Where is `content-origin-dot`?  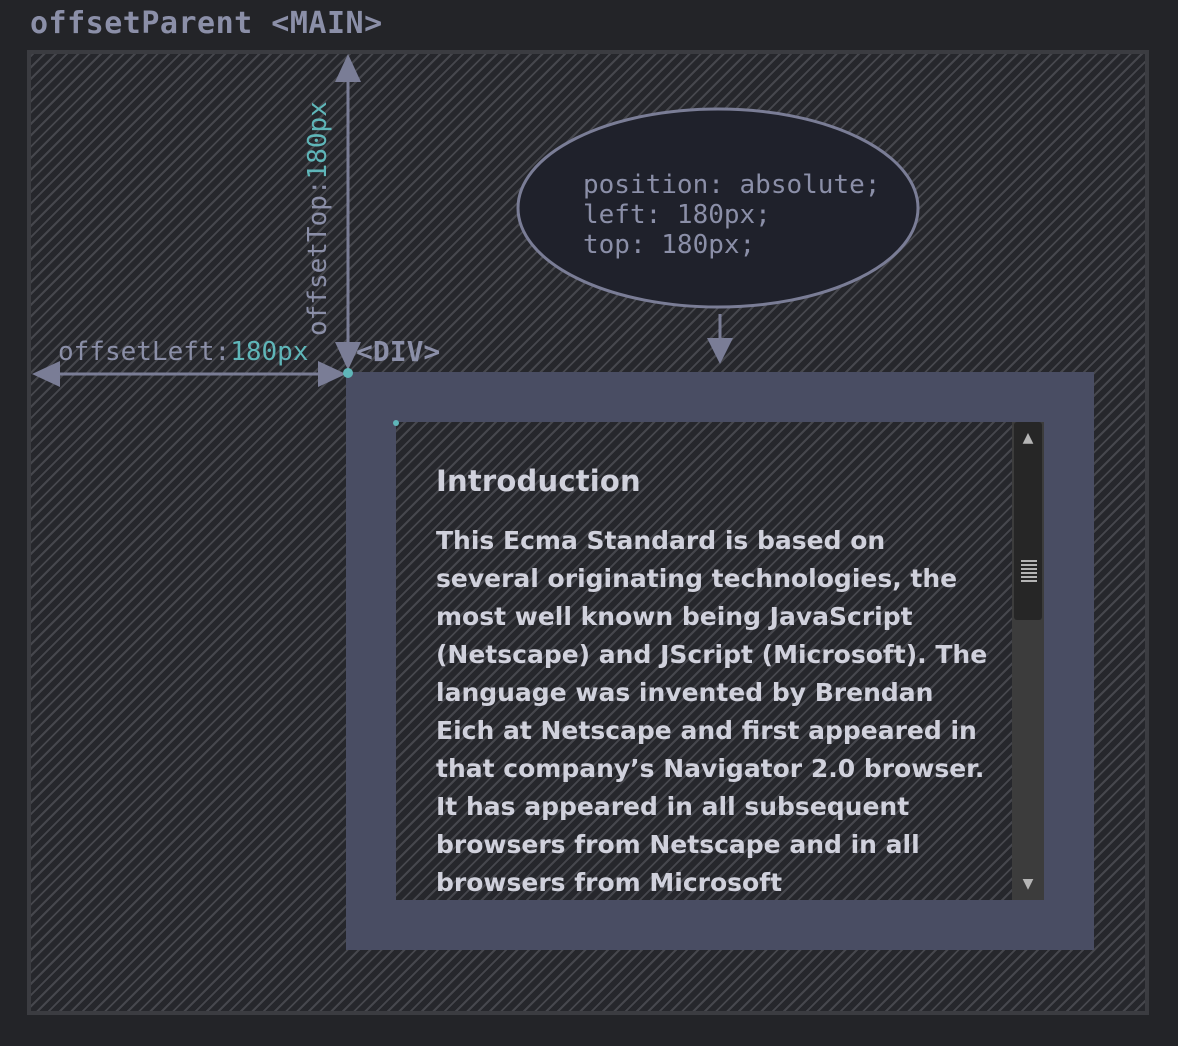
content-origin-dot is located at coordinates (396, 423).